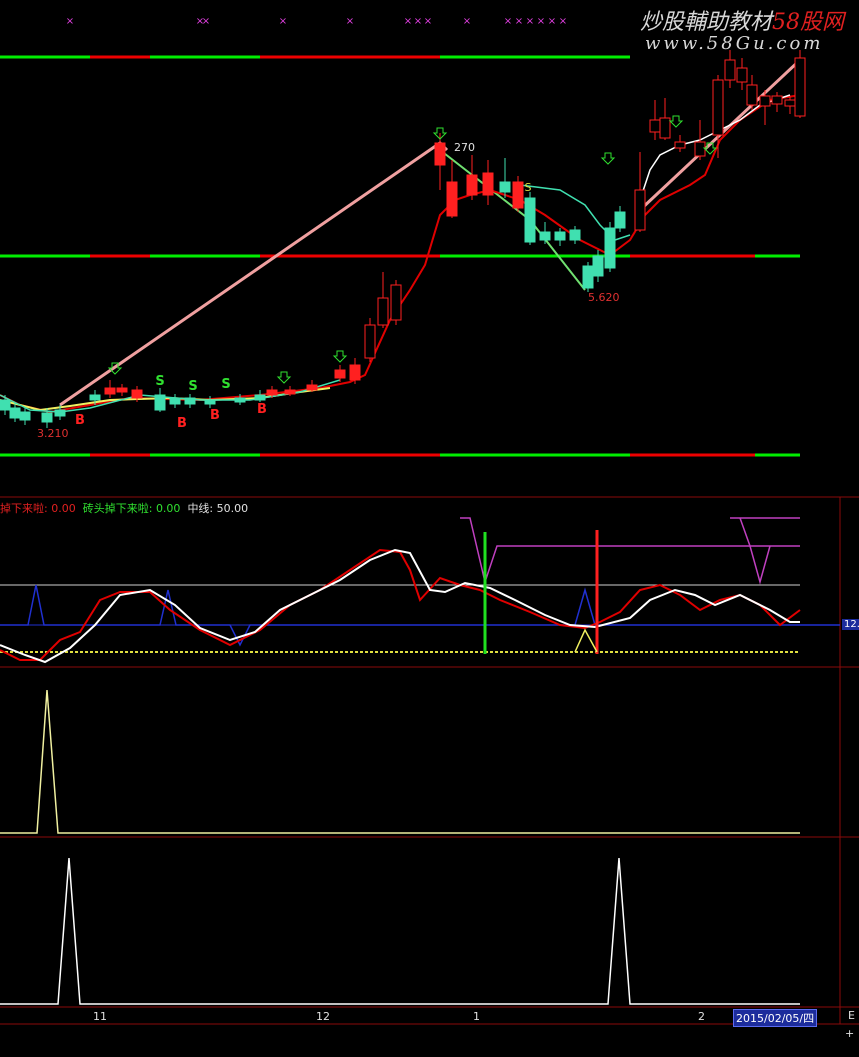 The image size is (859, 1057). I want to click on legend-mid-label: 中线:, so click(200, 508).